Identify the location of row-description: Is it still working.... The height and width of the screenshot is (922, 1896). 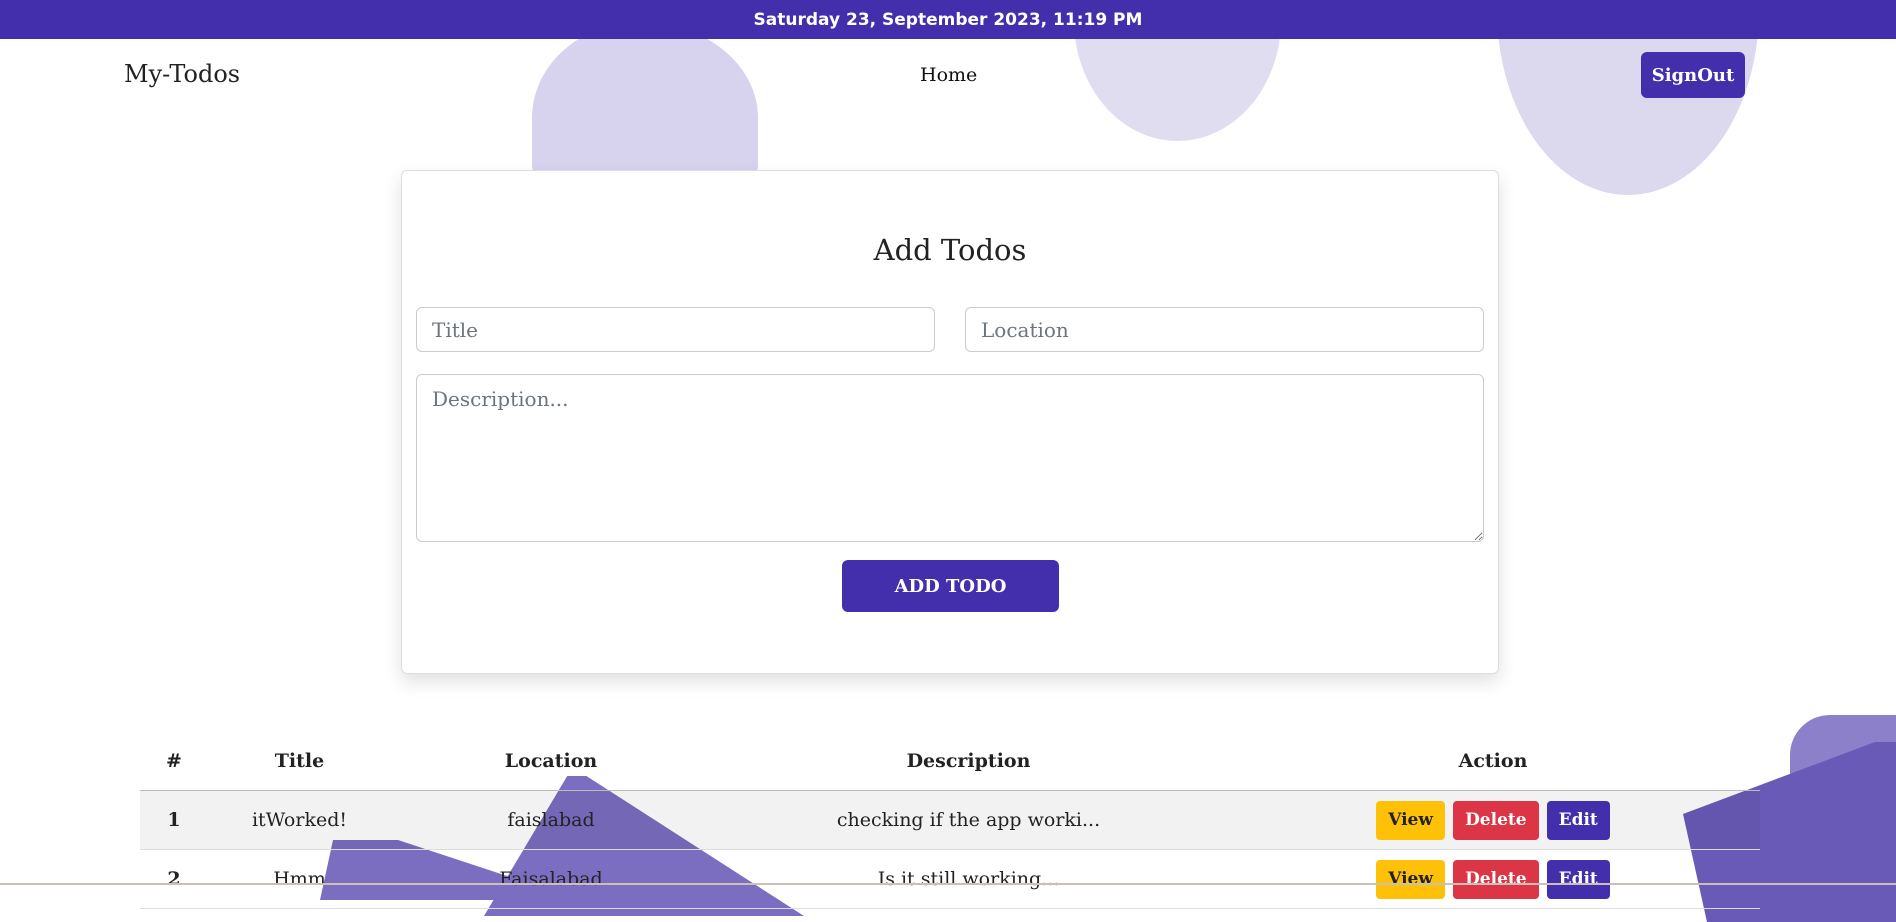
(968, 879).